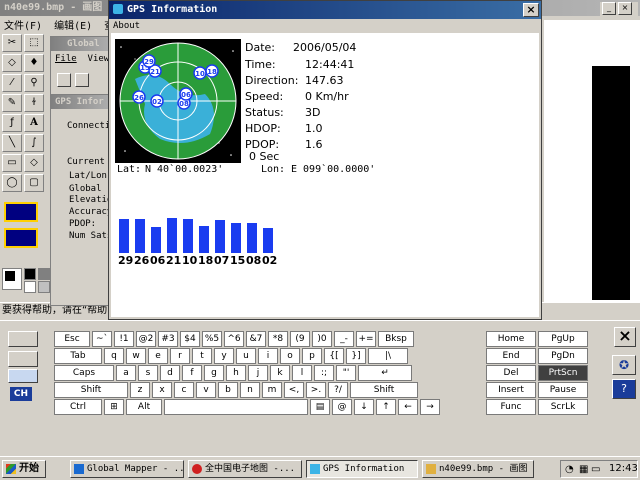  Describe the element at coordinates (34, 123) in the screenshot. I see `text-icon: A` at that location.